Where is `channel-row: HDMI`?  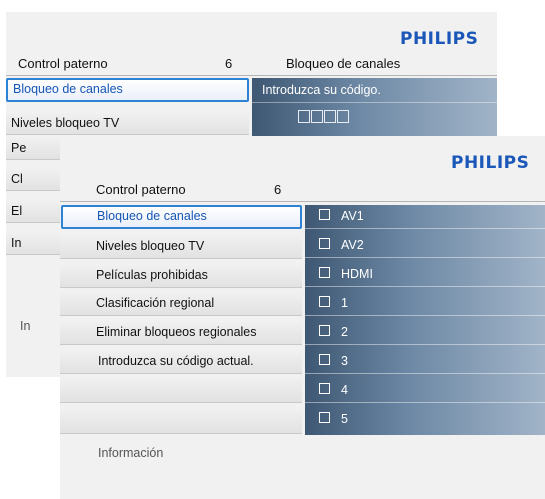 channel-row: HDMI is located at coordinates (425, 275).